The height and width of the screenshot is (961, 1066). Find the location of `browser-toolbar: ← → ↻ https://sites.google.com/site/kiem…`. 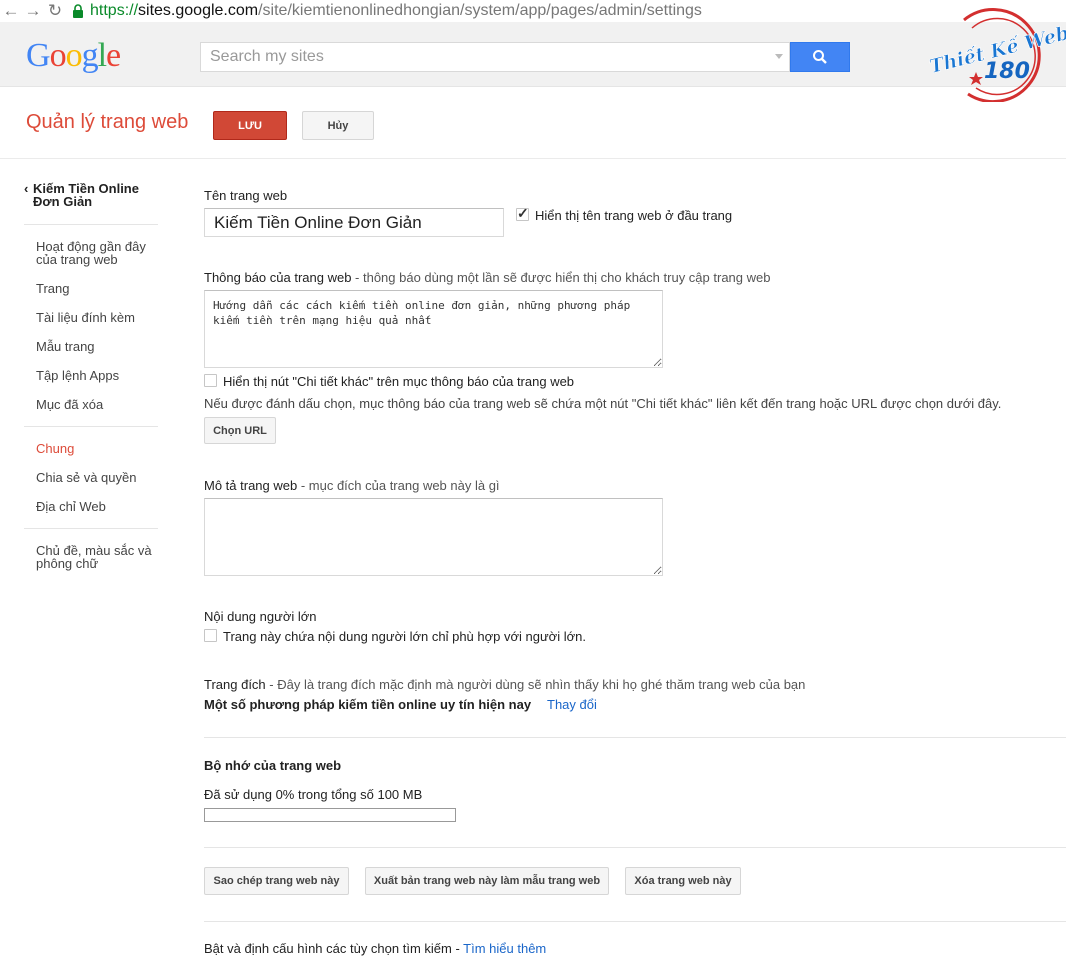

browser-toolbar: ← → ↻ https://sites.google.com/site/kiem… is located at coordinates (533, 11).